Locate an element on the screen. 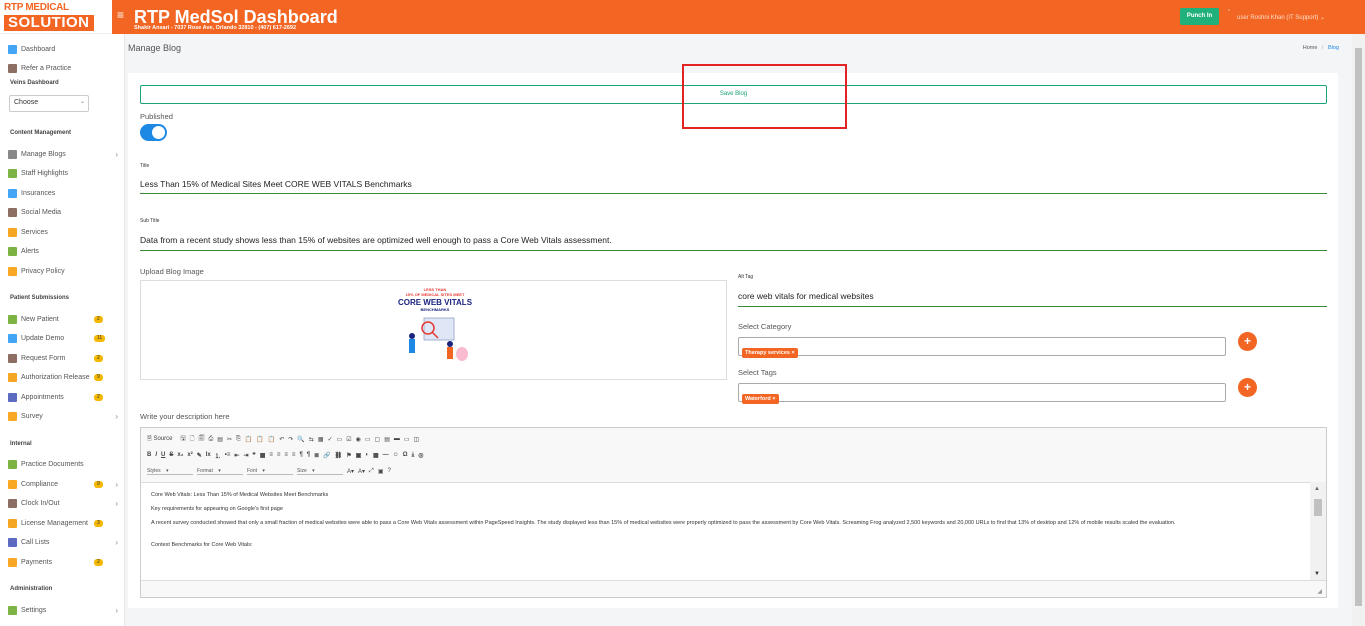 The image size is (1365, 626). tags-select: Waterford × is located at coordinates (982, 393).